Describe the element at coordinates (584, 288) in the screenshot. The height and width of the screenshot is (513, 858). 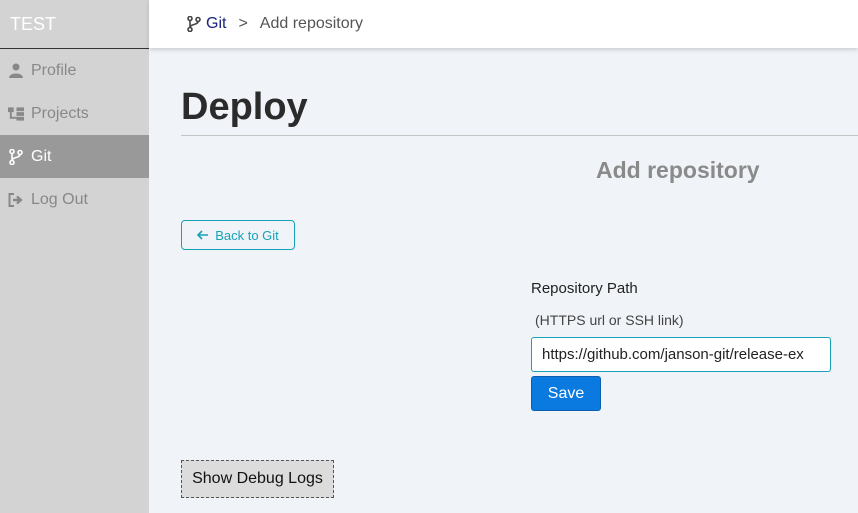
I see `repository-path-label: Repository Path` at that location.